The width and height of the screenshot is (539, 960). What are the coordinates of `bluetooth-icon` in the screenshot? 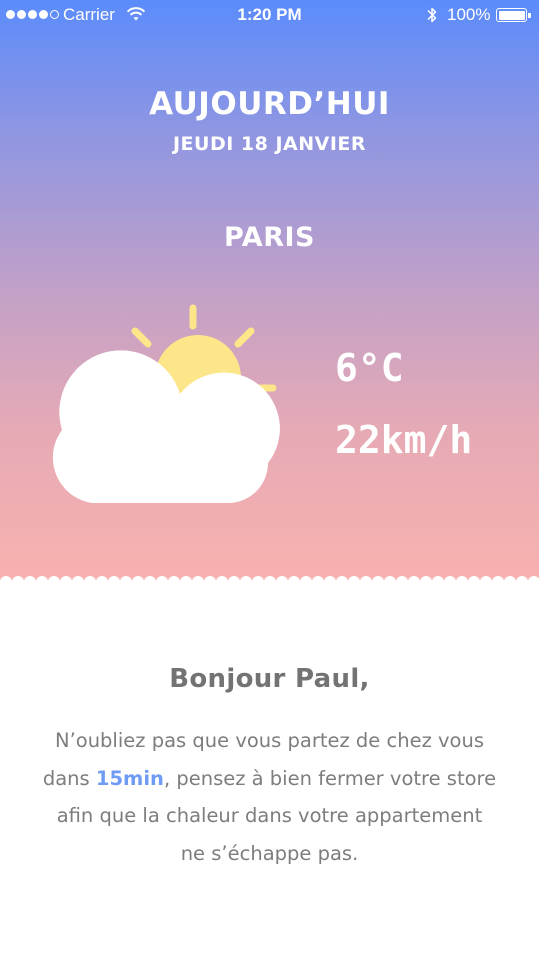 It's located at (432, 17).